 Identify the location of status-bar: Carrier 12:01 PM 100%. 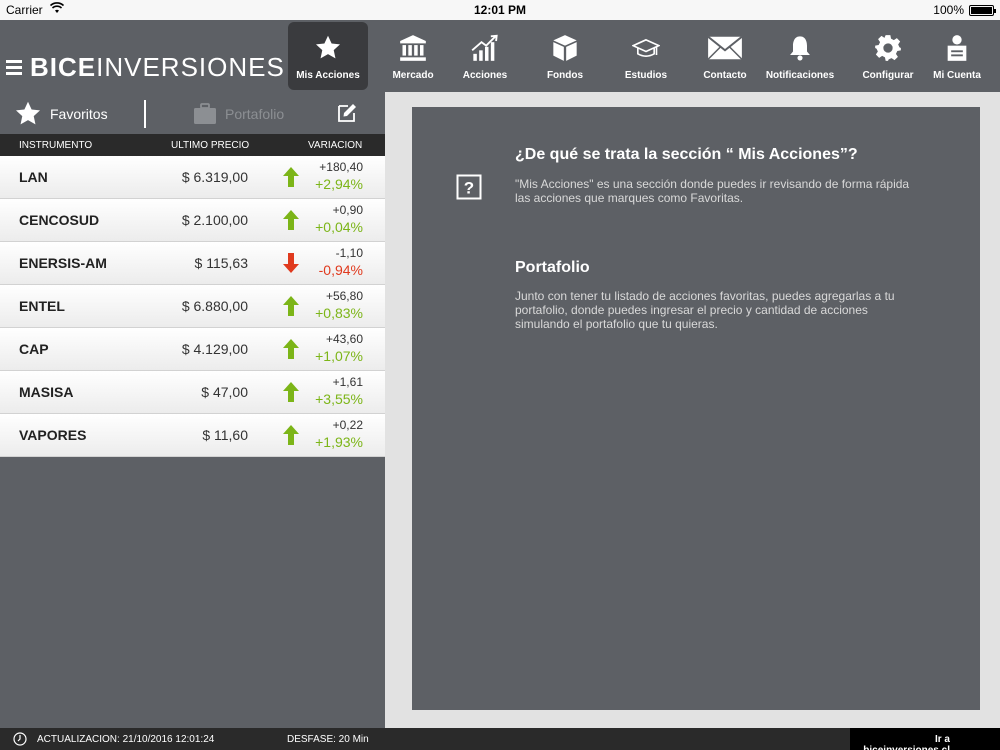
(500, 10).